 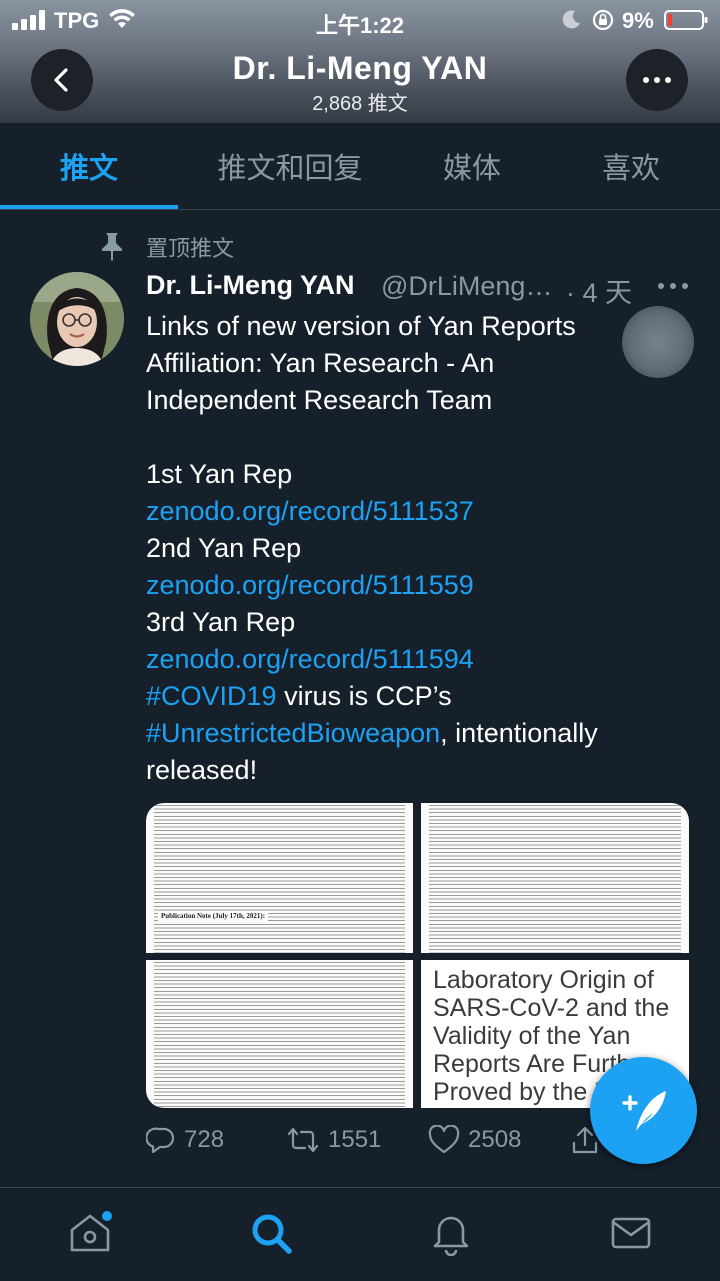 What do you see at coordinates (213, 916) in the screenshot?
I see `publication-note: Publication Note (July 17th, 2021):` at bounding box center [213, 916].